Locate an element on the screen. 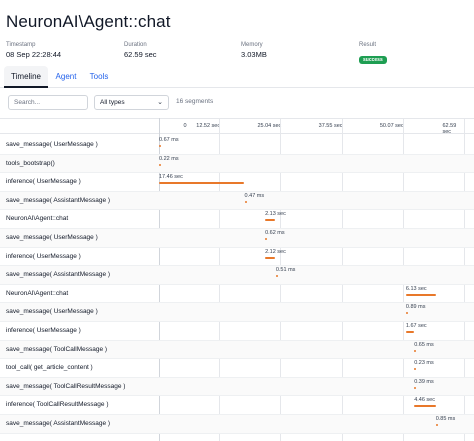 The height and width of the screenshot is (441, 474). meta-result-label: Result is located at coordinates (368, 45).